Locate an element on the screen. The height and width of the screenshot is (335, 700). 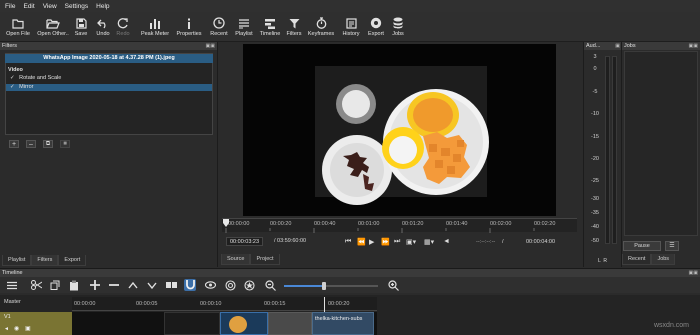
hide-eye-icon: ◉ is located at coordinates (16, 328).